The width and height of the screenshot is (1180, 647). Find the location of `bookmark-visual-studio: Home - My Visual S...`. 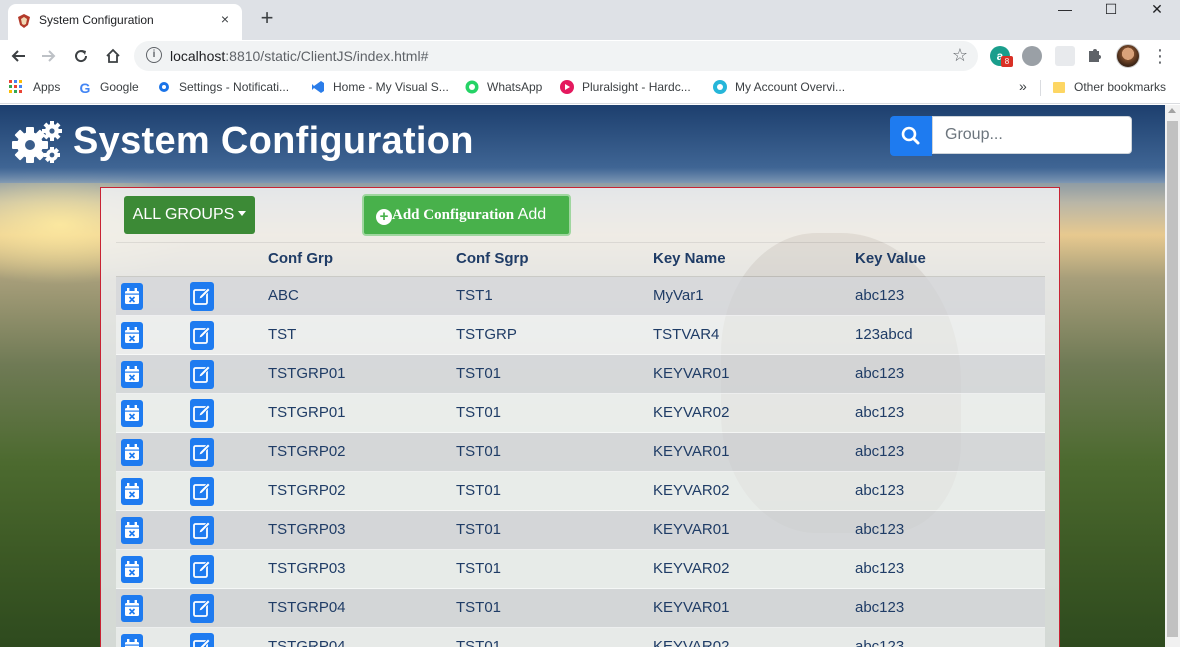

bookmark-visual-studio: Home - My Visual S... is located at coordinates (380, 87).